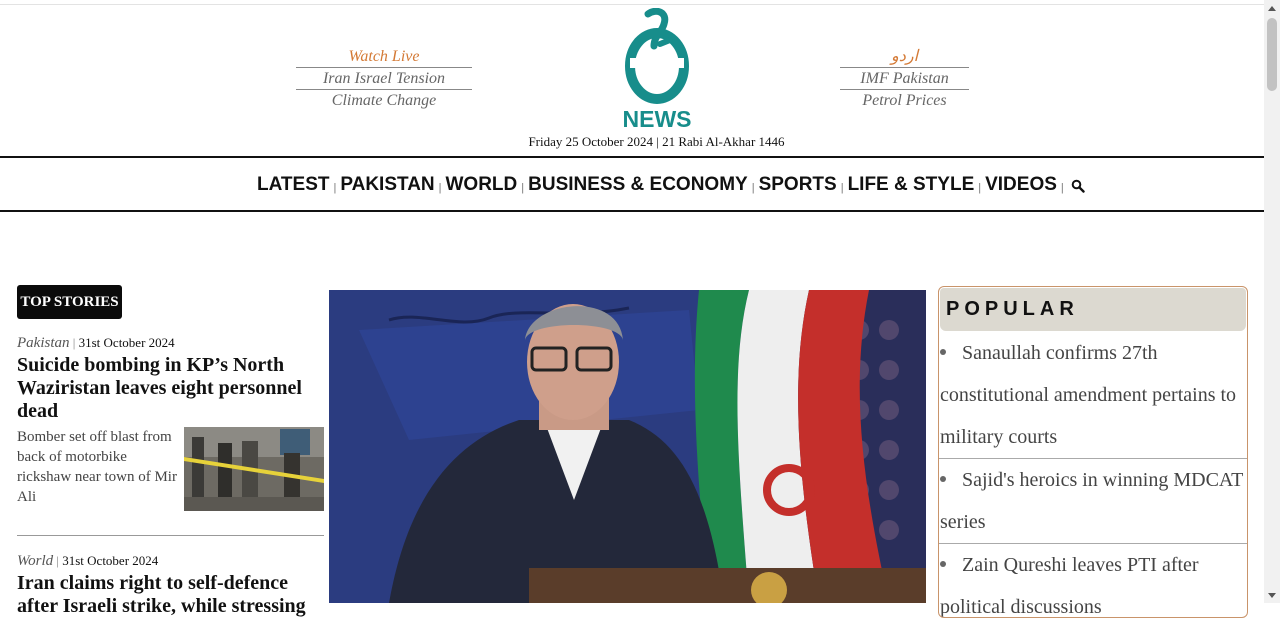  Describe the element at coordinates (254, 469) in the screenshot. I see `story-thumbnail` at that location.